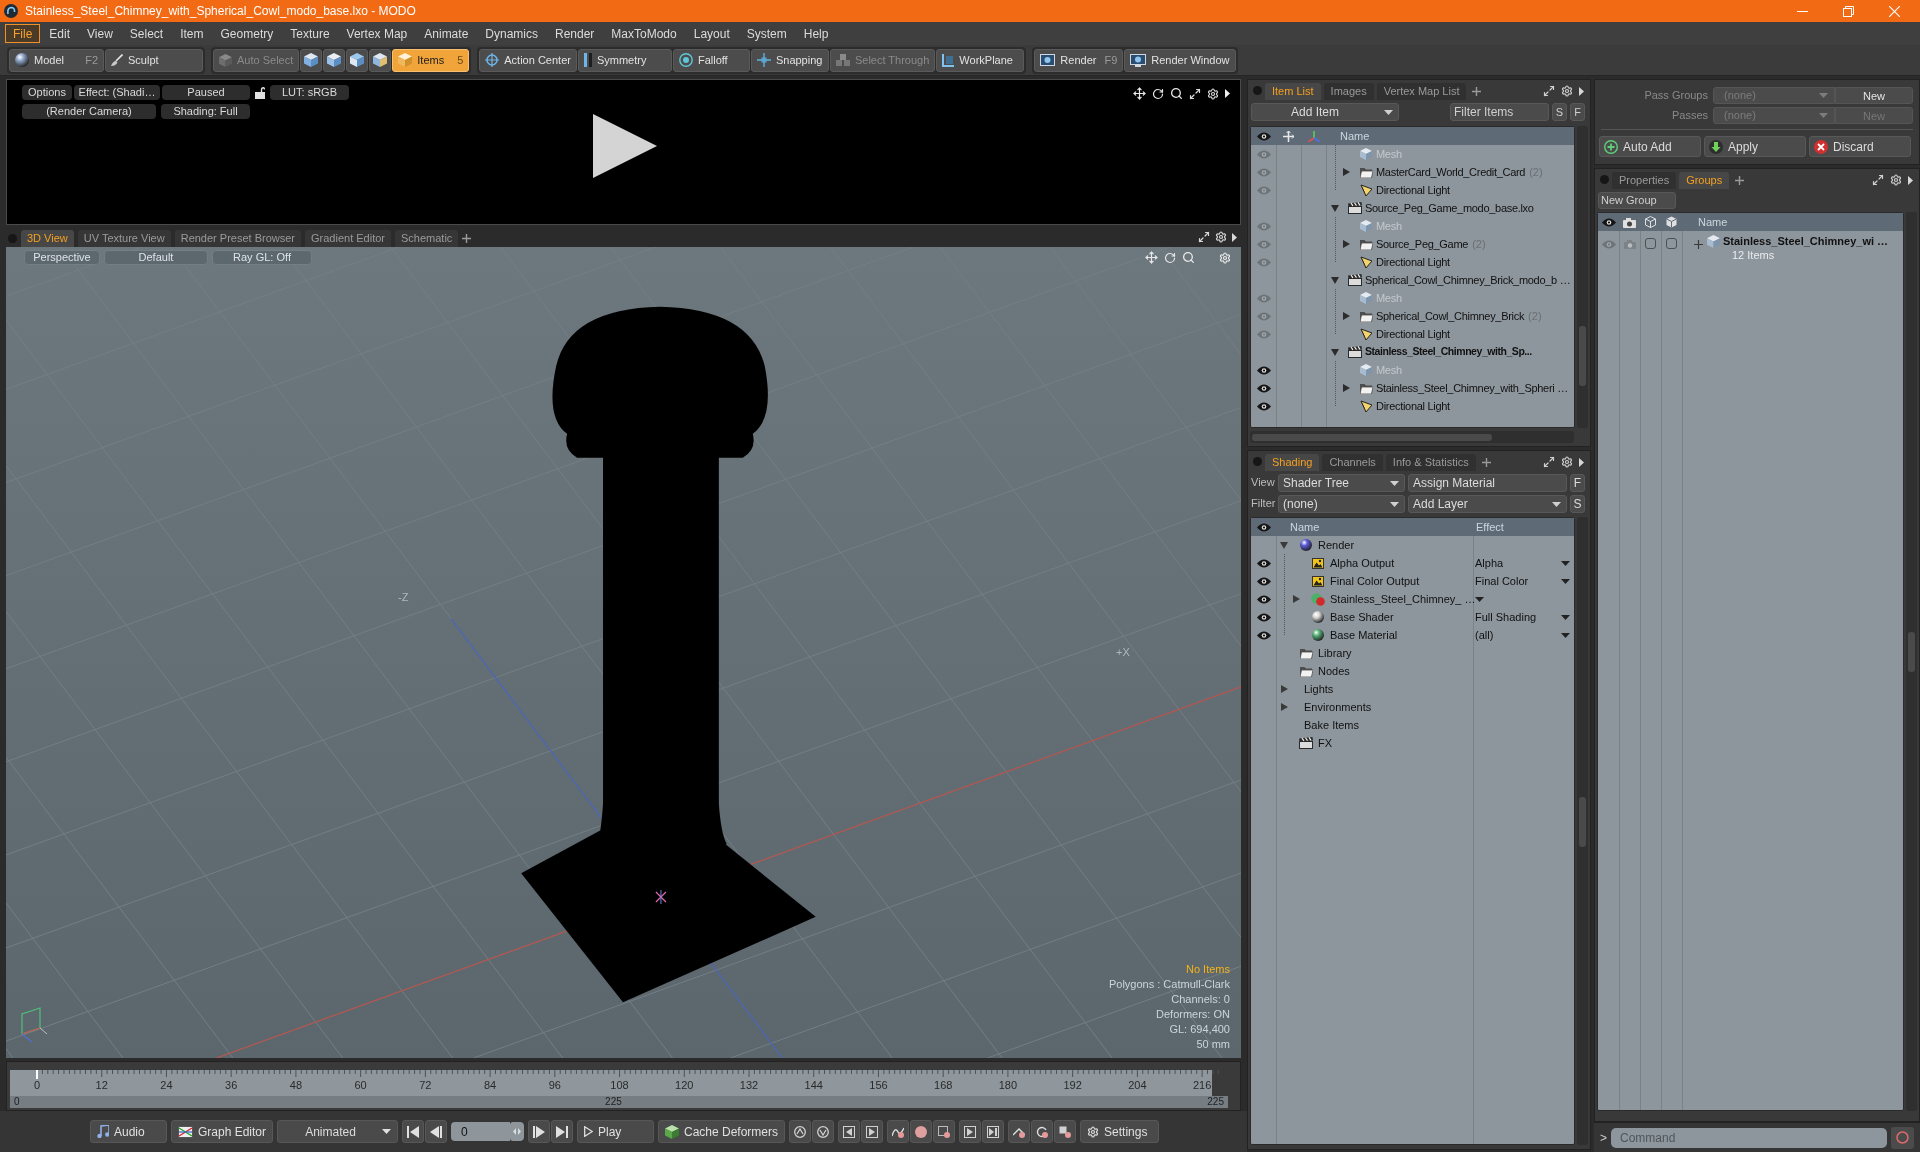 The image size is (1920, 1152). What do you see at coordinates (348, 238) in the screenshot?
I see `view-tab: Gradient Editor` at bounding box center [348, 238].